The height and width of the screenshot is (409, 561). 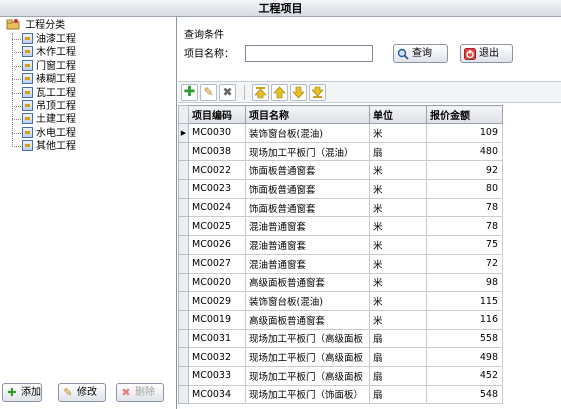 What do you see at coordinates (208, 92) in the screenshot?
I see `toolbar-edit-button: ✎` at bounding box center [208, 92].